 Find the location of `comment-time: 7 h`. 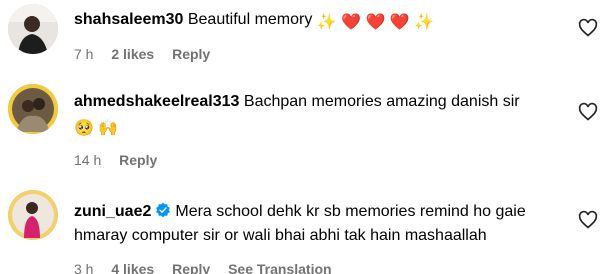

comment-time: 7 h is located at coordinates (84, 54).